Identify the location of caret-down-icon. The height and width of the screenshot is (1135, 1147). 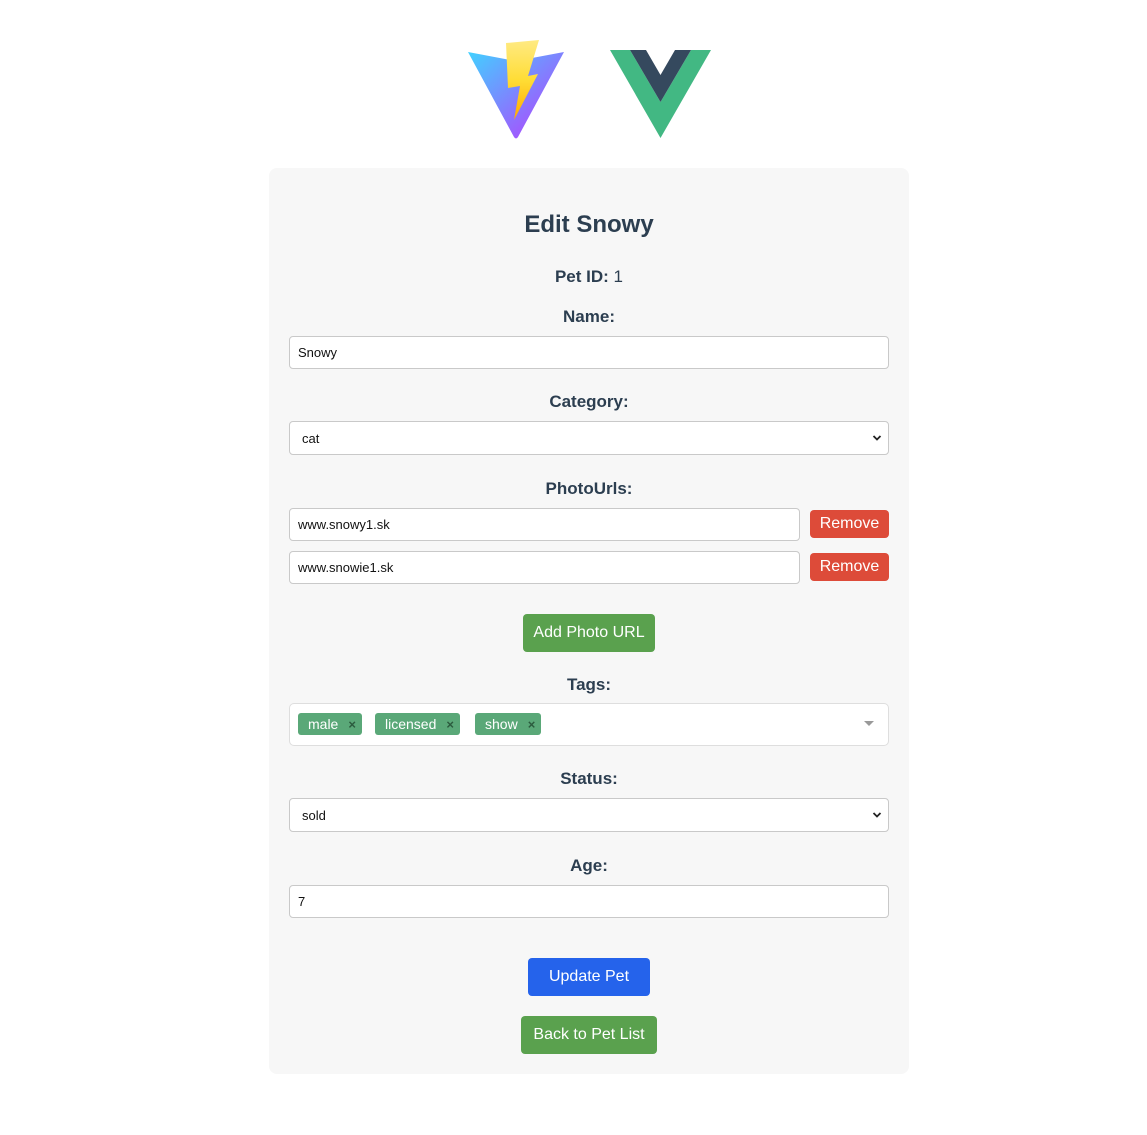
(869, 723).